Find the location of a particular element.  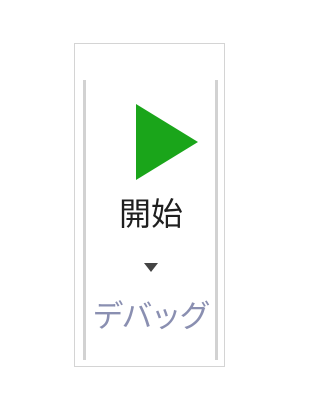

dropdown-arrow-icon is located at coordinates (151, 268).